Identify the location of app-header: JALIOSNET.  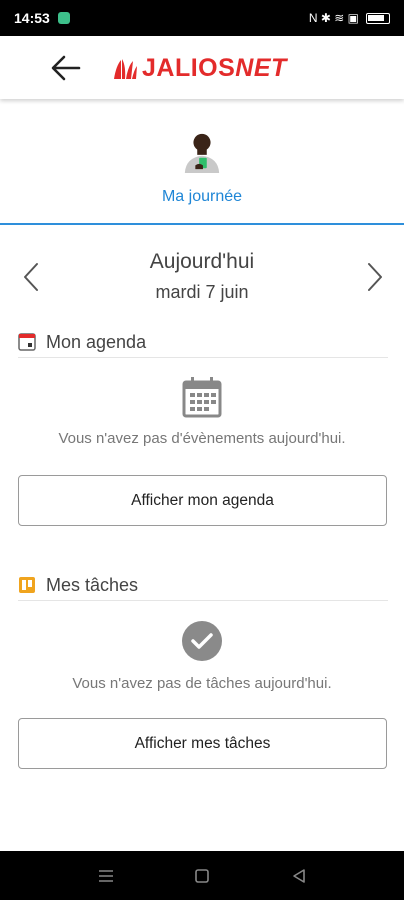
(202, 67).